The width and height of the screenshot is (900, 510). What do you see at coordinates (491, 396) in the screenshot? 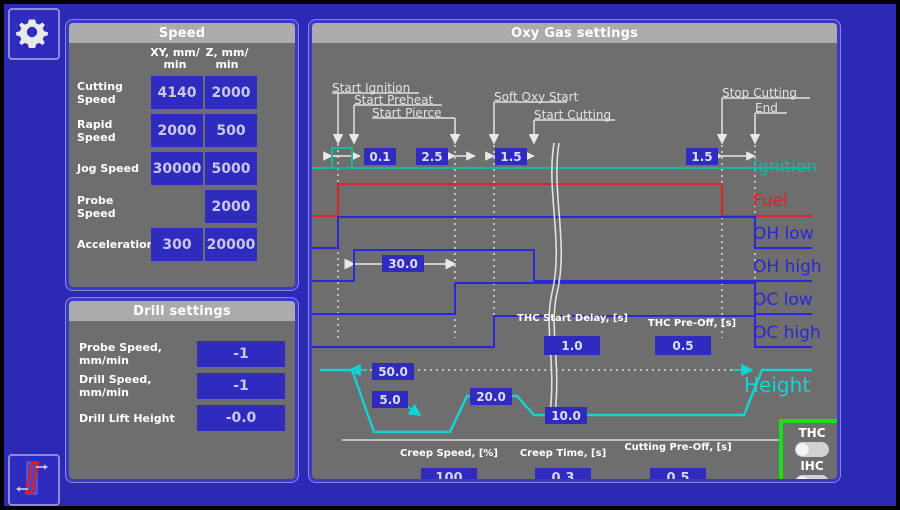
I see `cut-height-high-field: 20.0` at bounding box center [491, 396].